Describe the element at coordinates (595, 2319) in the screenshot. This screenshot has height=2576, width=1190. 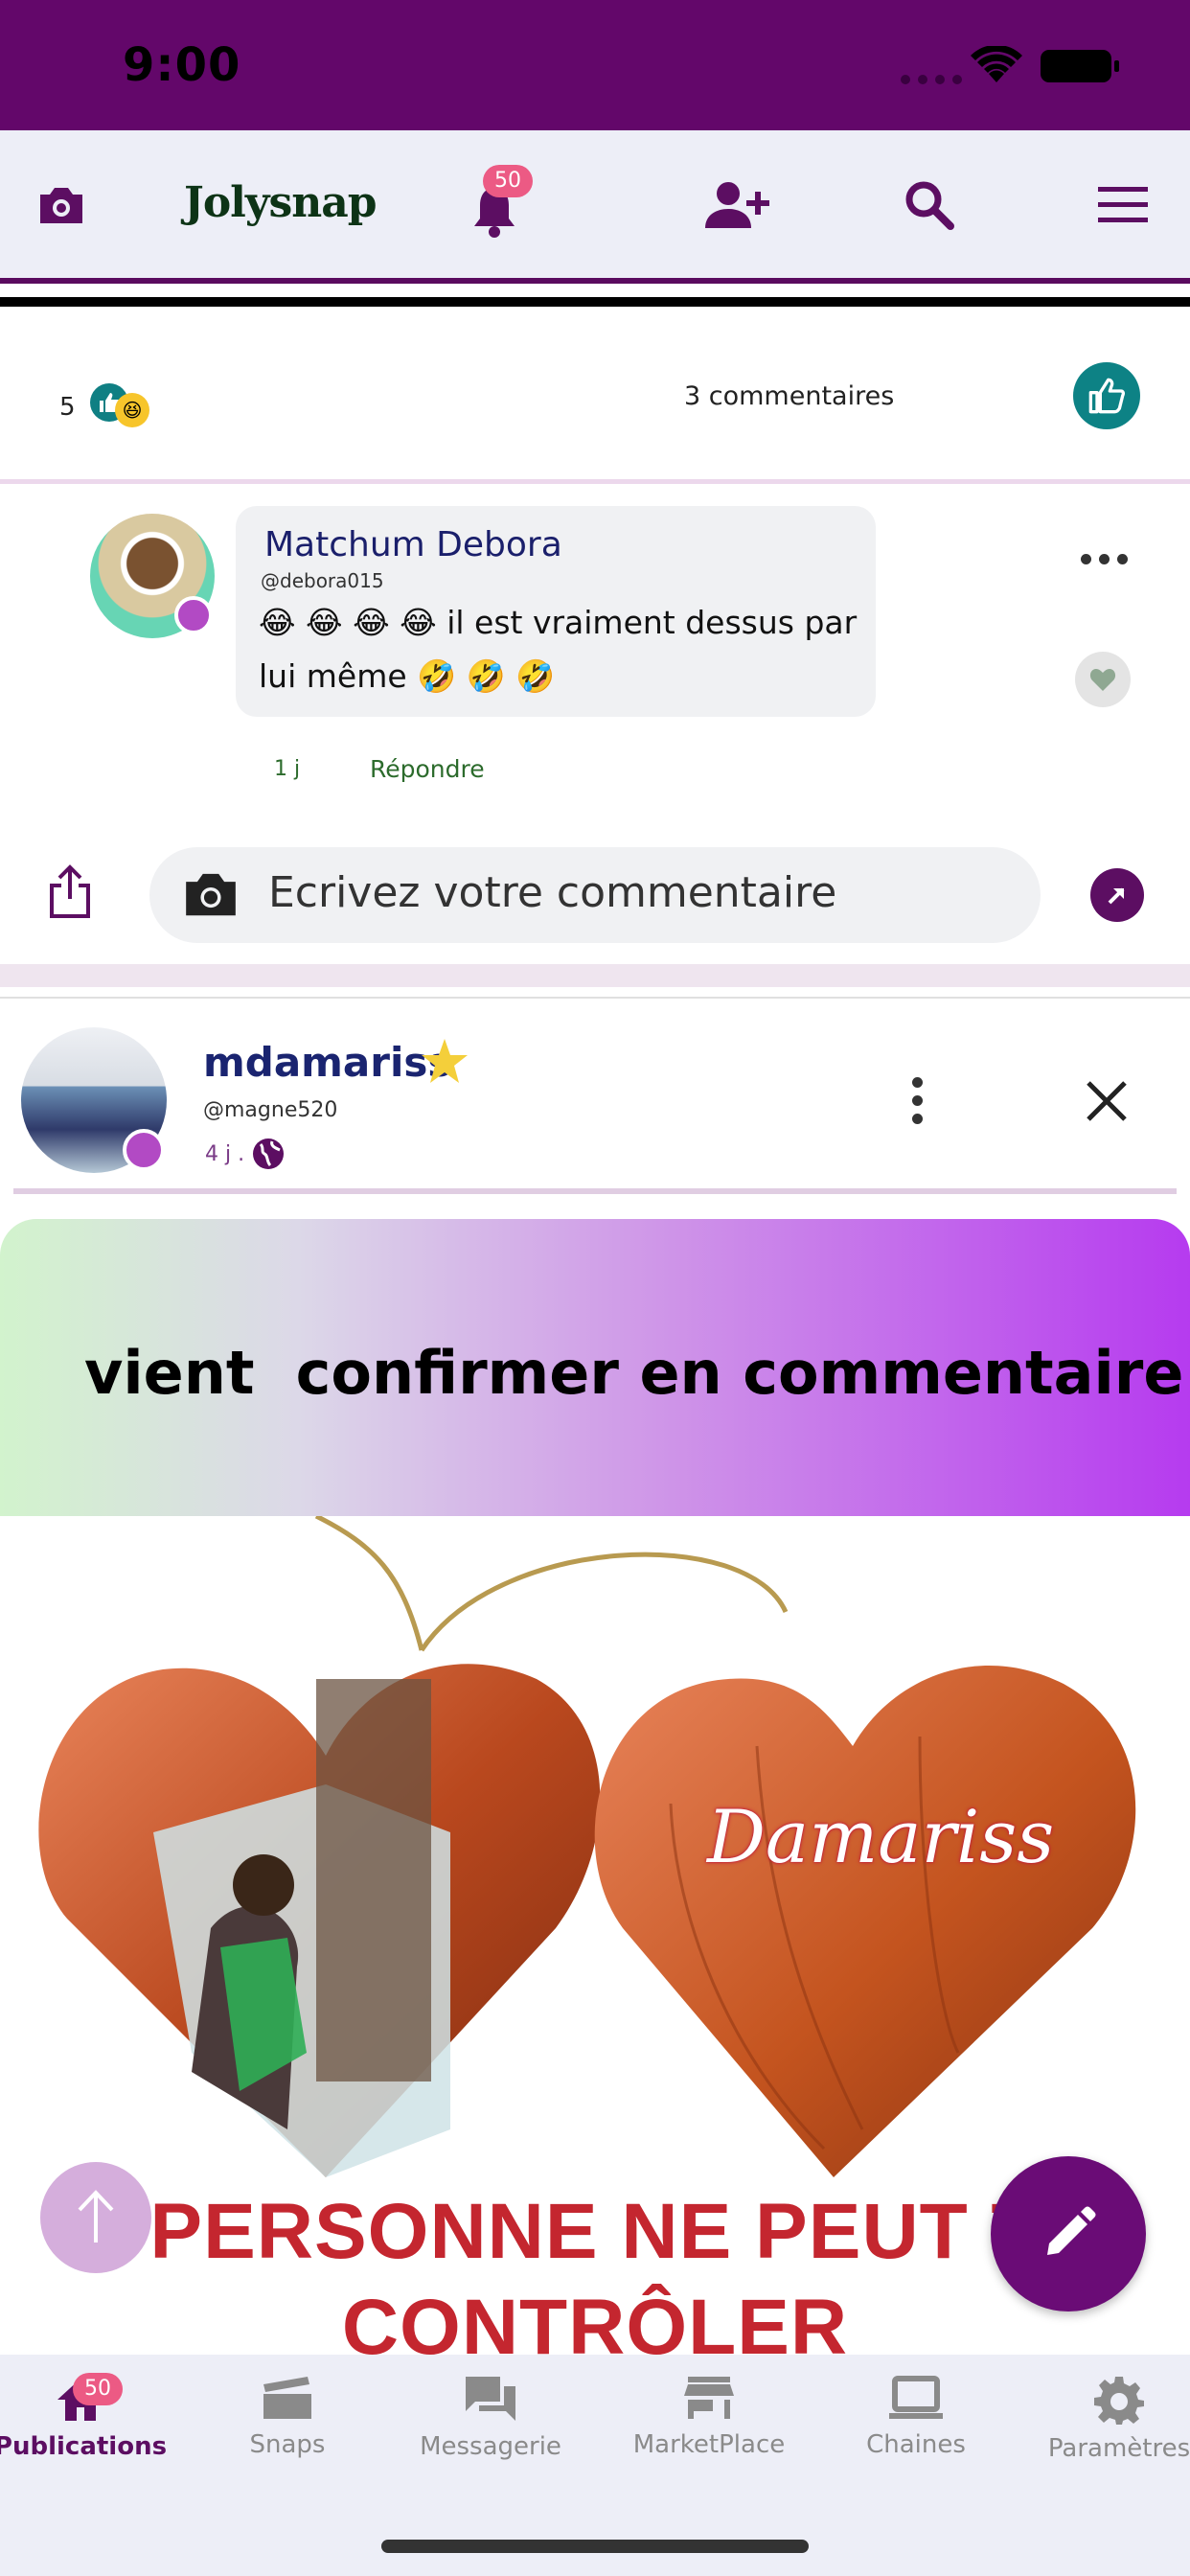
I see `image-caption-line2: CONTRÔLER` at that location.